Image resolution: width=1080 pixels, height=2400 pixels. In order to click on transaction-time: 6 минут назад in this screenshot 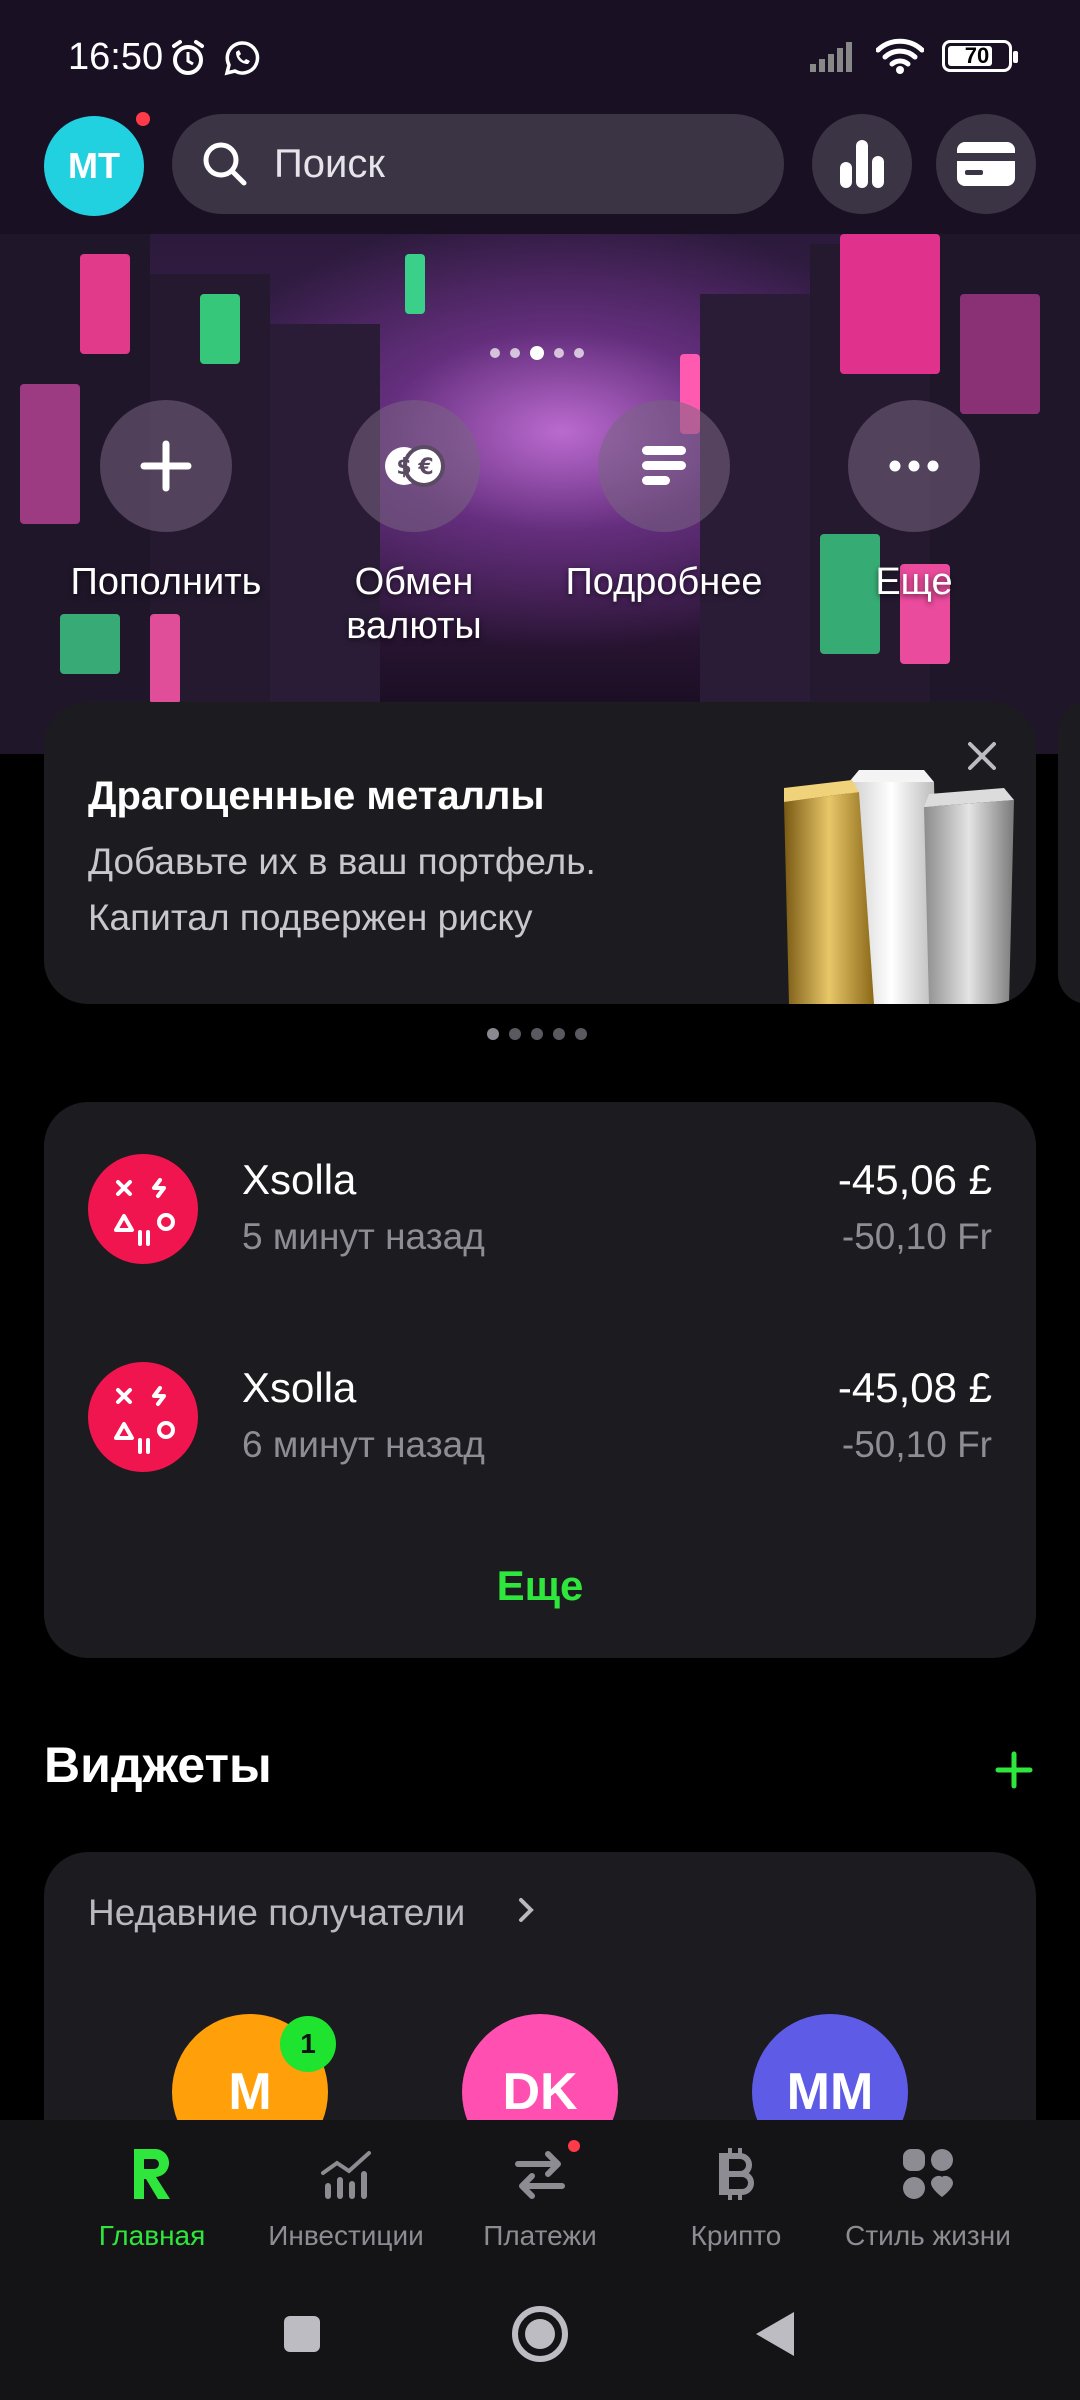, I will do `click(363, 1444)`.